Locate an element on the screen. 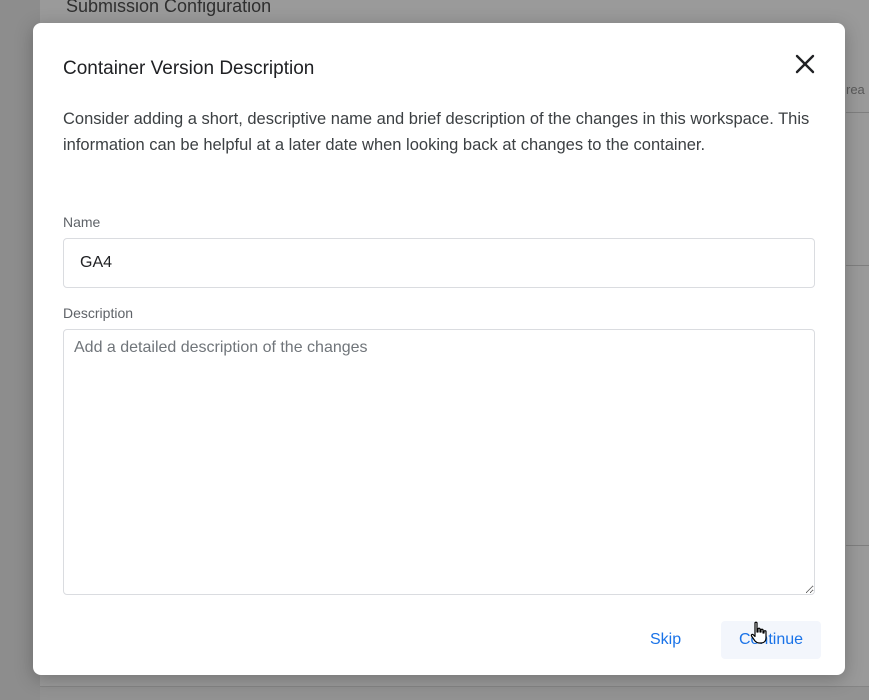  close-icon is located at coordinates (805, 64).